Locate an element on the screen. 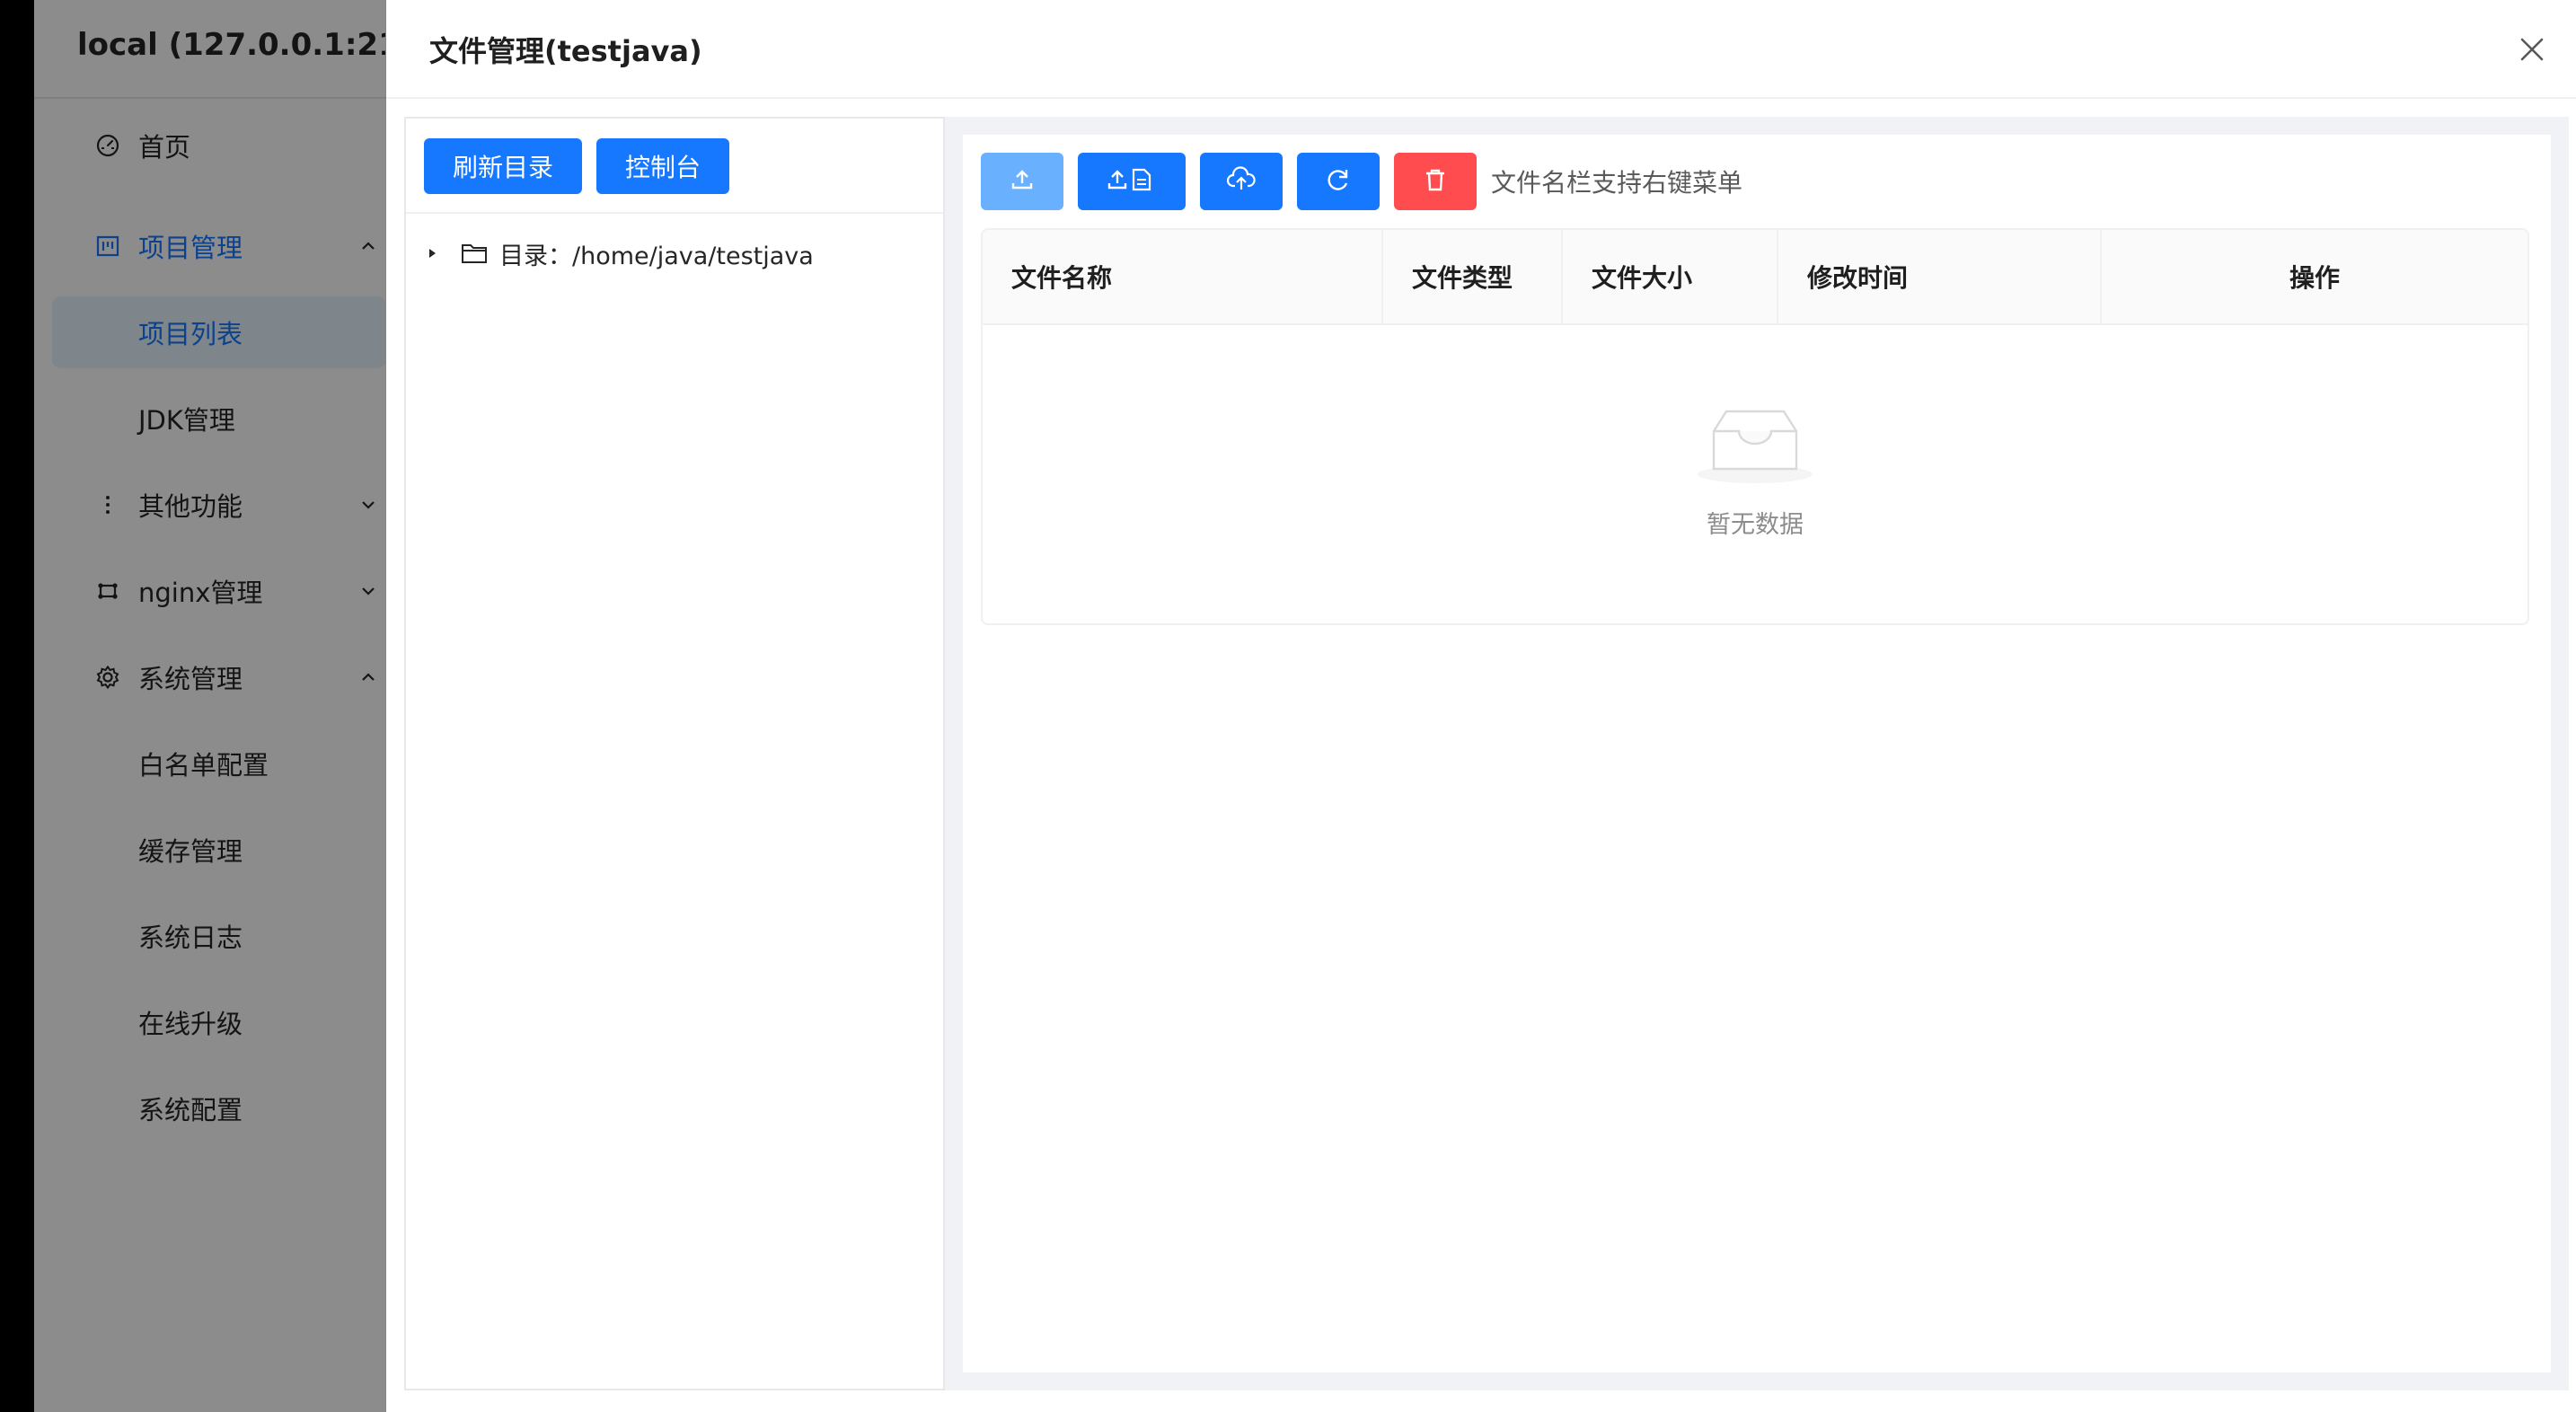 The image size is (2576, 1412). tree-toolbar: 刷新目录 控制台 is located at coordinates (674, 166).